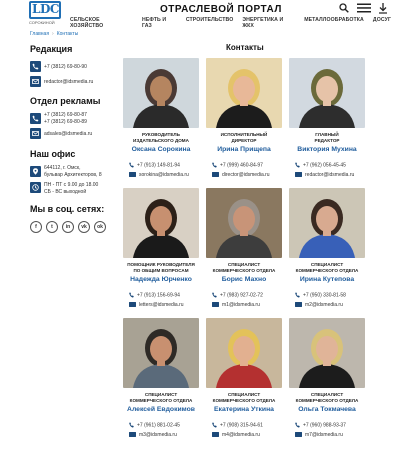 The height and width of the screenshot is (450, 400). Describe the element at coordinates (35, 187) in the screenshot. I see `clock-icon` at that location.